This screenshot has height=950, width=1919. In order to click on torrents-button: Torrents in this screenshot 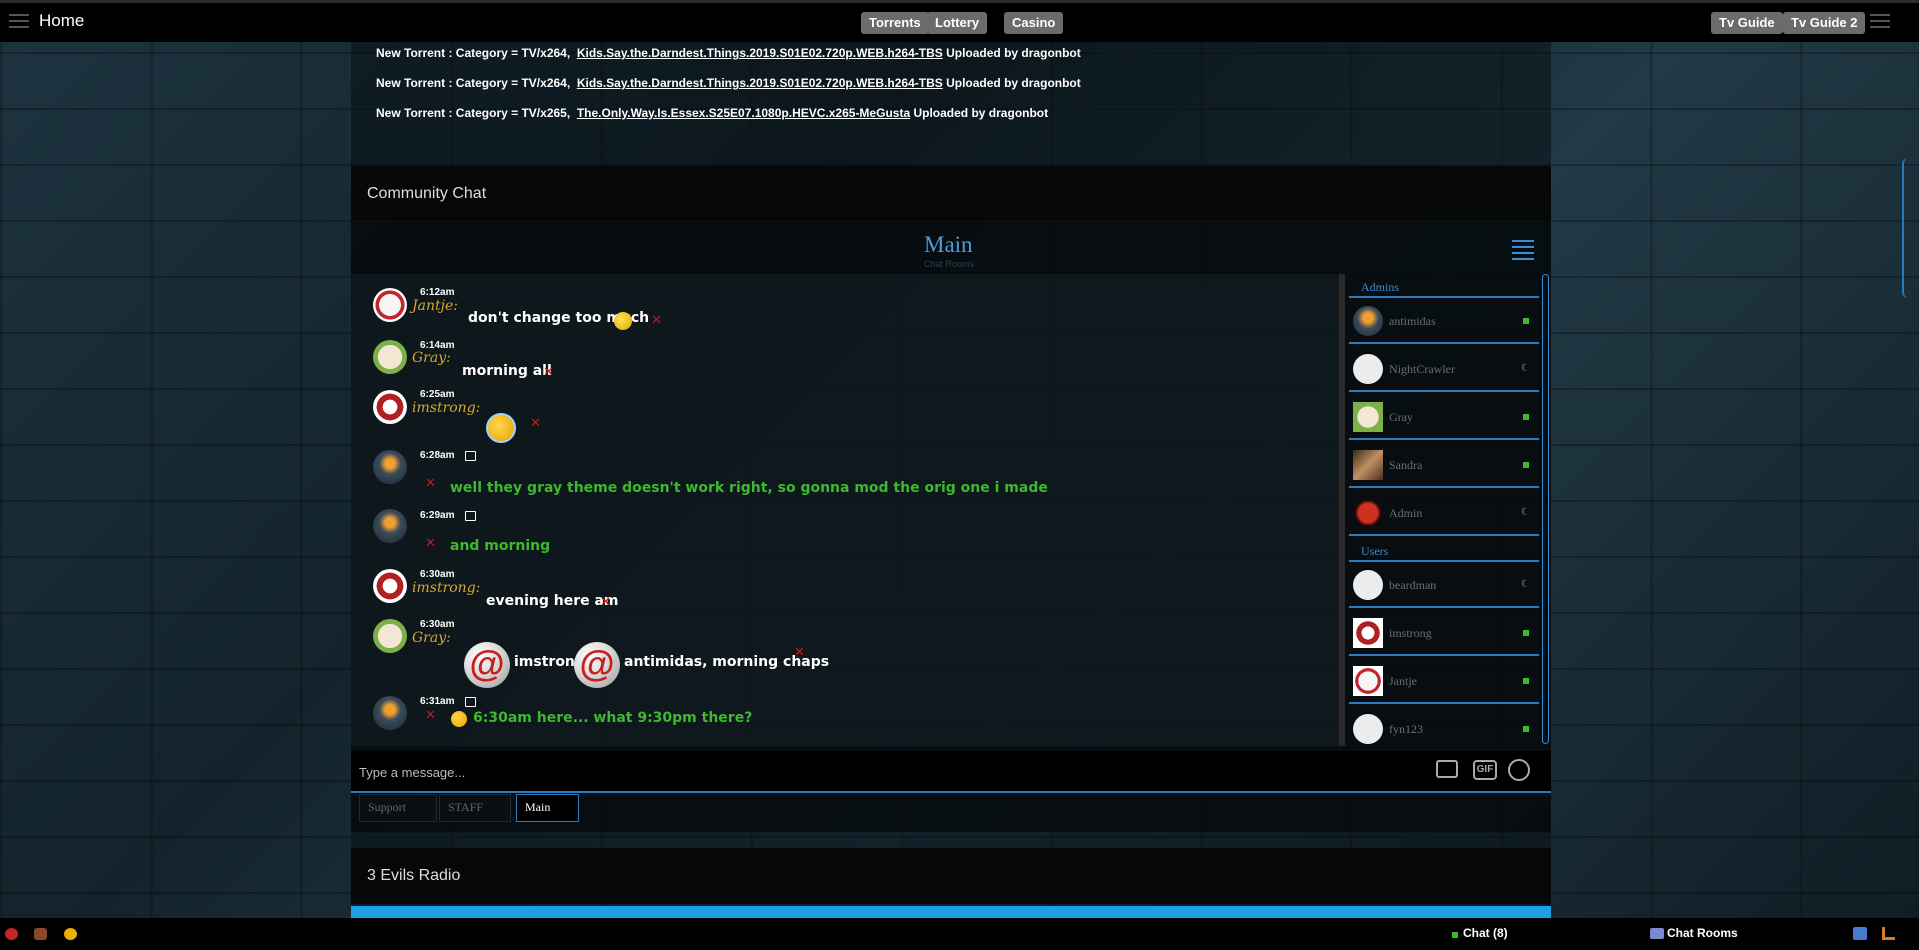, I will do `click(895, 23)`.